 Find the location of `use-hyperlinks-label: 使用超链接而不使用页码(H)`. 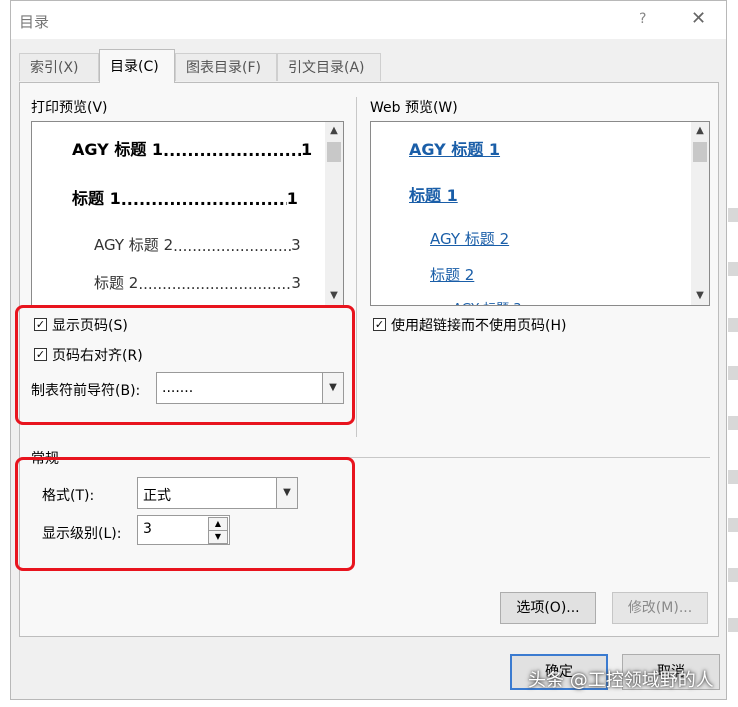

use-hyperlinks-label: 使用超链接而不使用页码(H) is located at coordinates (479, 326).